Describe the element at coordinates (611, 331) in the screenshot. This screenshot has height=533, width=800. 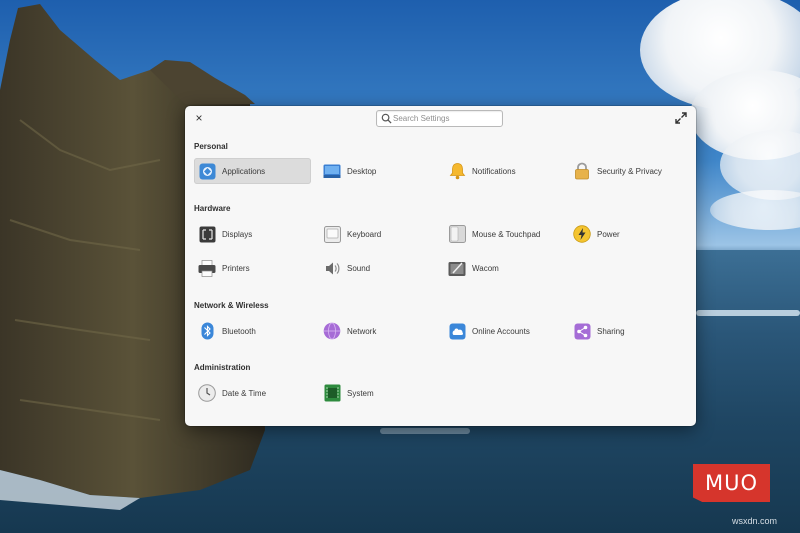
I see `item-label: Sharing` at that location.